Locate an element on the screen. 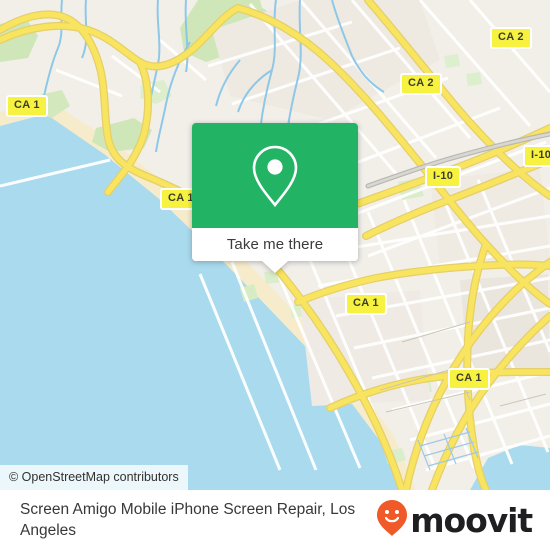  take-me-there-button: Take me there is located at coordinates (275, 244).